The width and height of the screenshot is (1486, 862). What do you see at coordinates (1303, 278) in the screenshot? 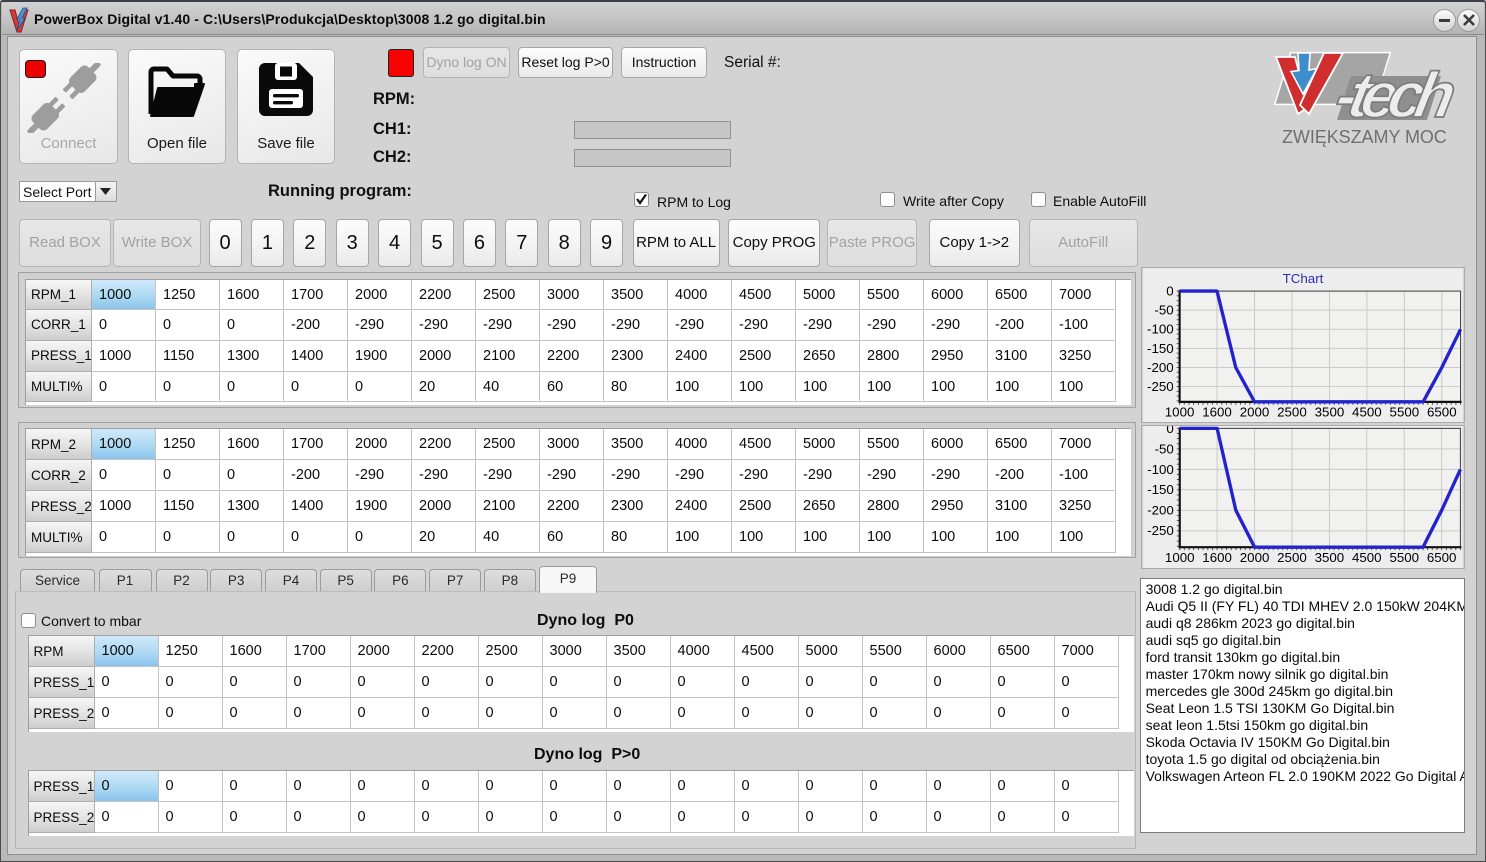
I see `svg-text: TChart` at bounding box center [1303, 278].